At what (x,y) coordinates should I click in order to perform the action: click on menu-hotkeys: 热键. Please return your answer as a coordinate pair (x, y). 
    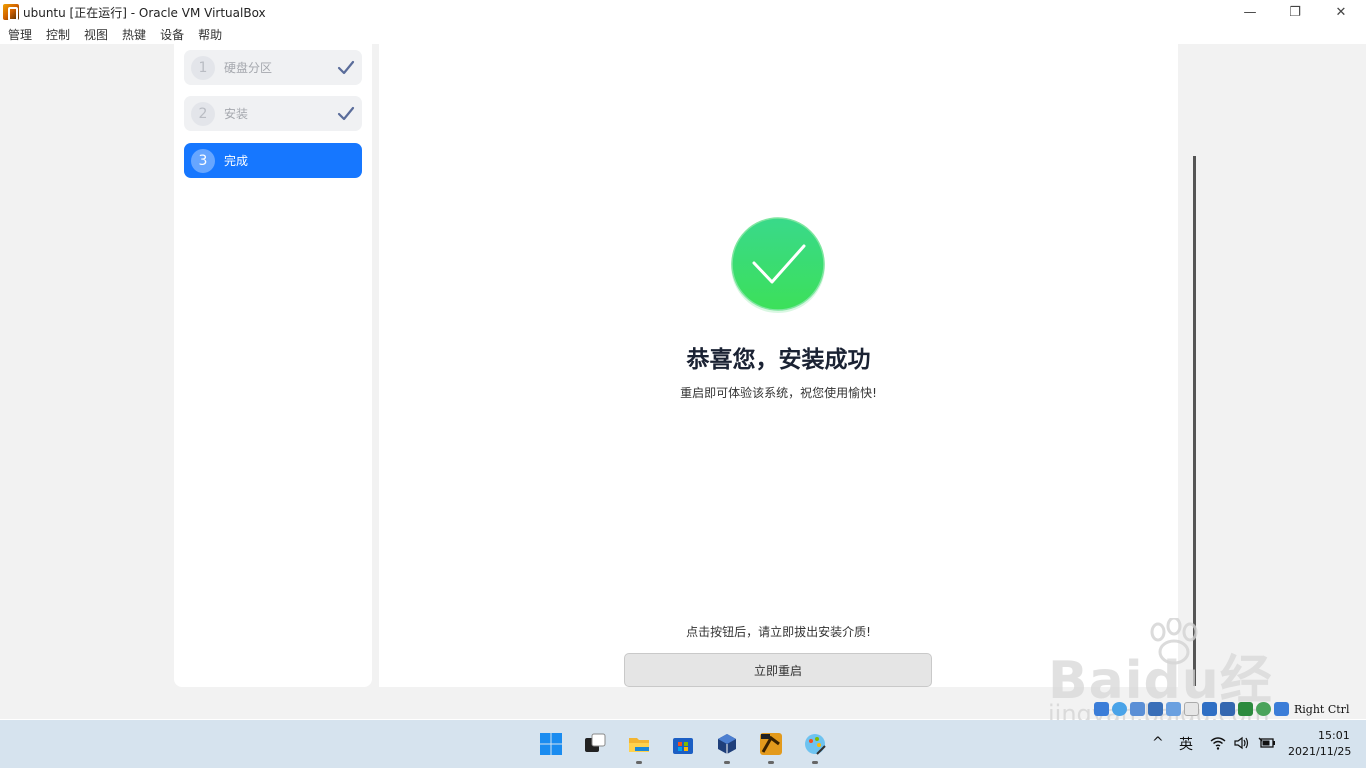
    Looking at the image, I should click on (134, 34).